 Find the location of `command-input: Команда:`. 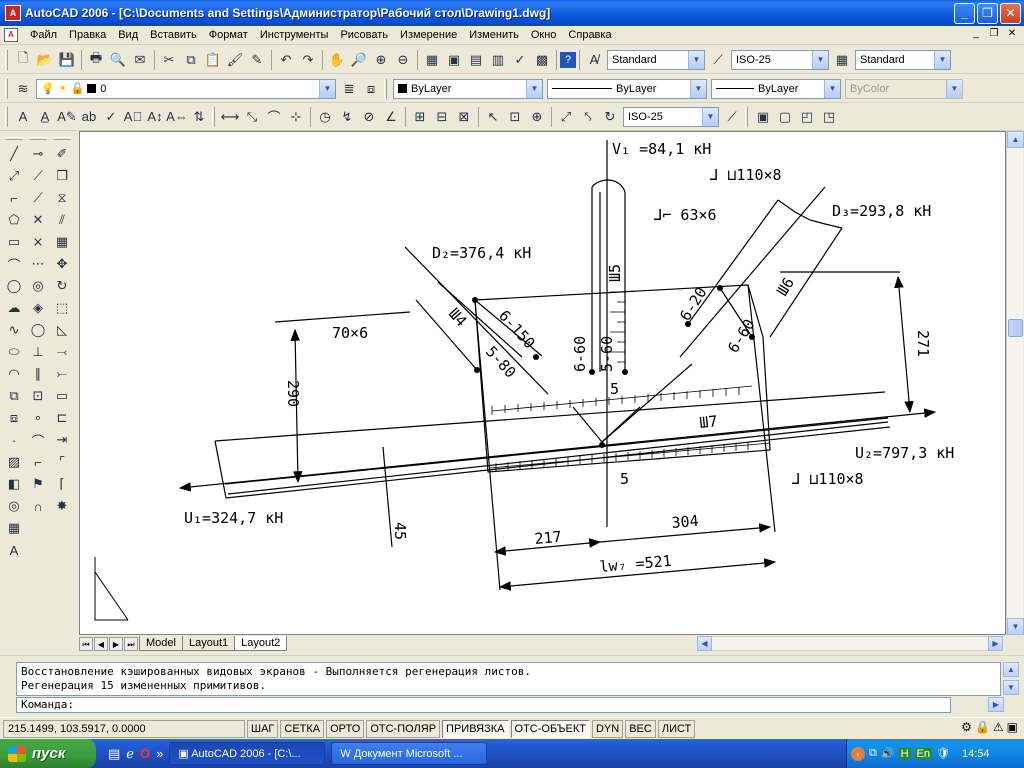

command-input: Команда: is located at coordinates (483, 705).